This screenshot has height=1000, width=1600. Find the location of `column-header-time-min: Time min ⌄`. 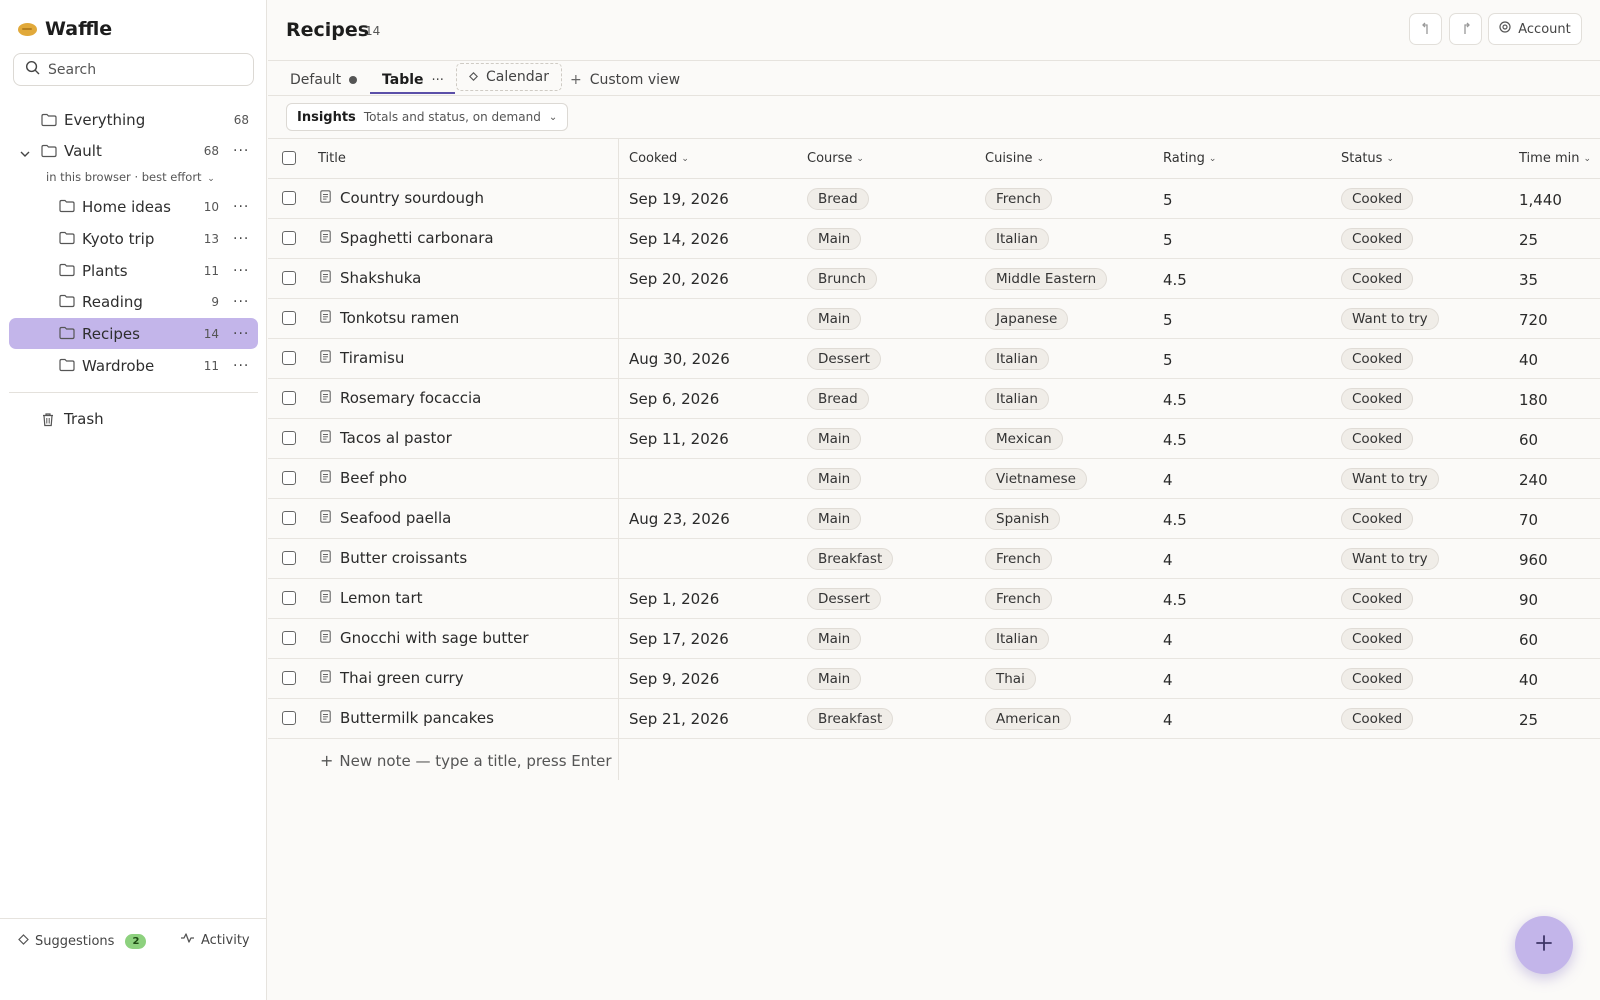

column-header-time-min: Time min ⌄ is located at coordinates (1555, 158).